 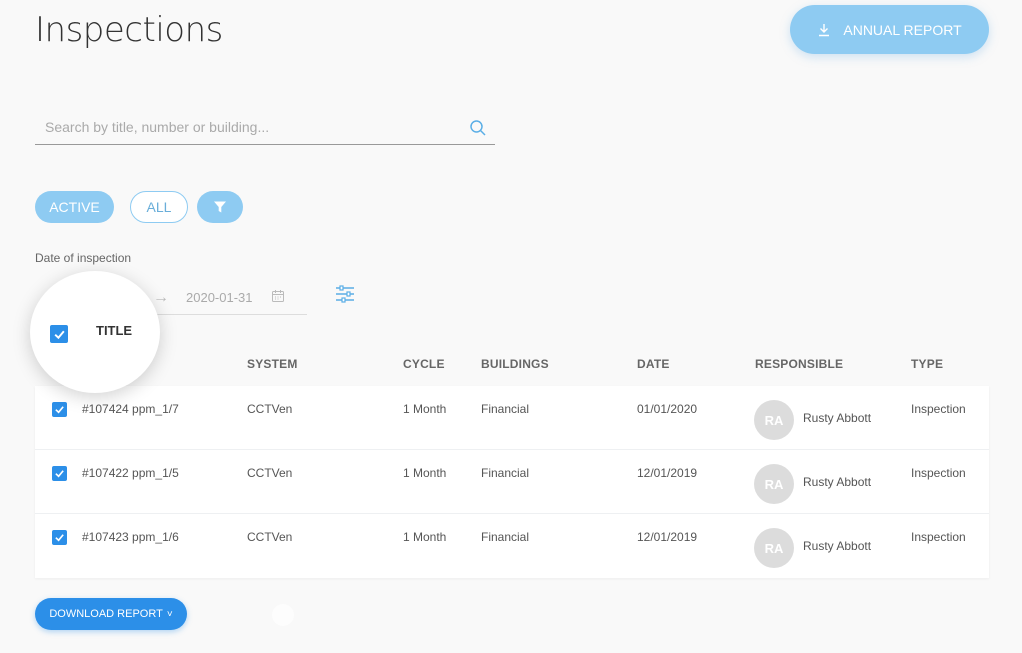 What do you see at coordinates (515, 364) in the screenshot?
I see `header-buildings: BUILDINGS` at bounding box center [515, 364].